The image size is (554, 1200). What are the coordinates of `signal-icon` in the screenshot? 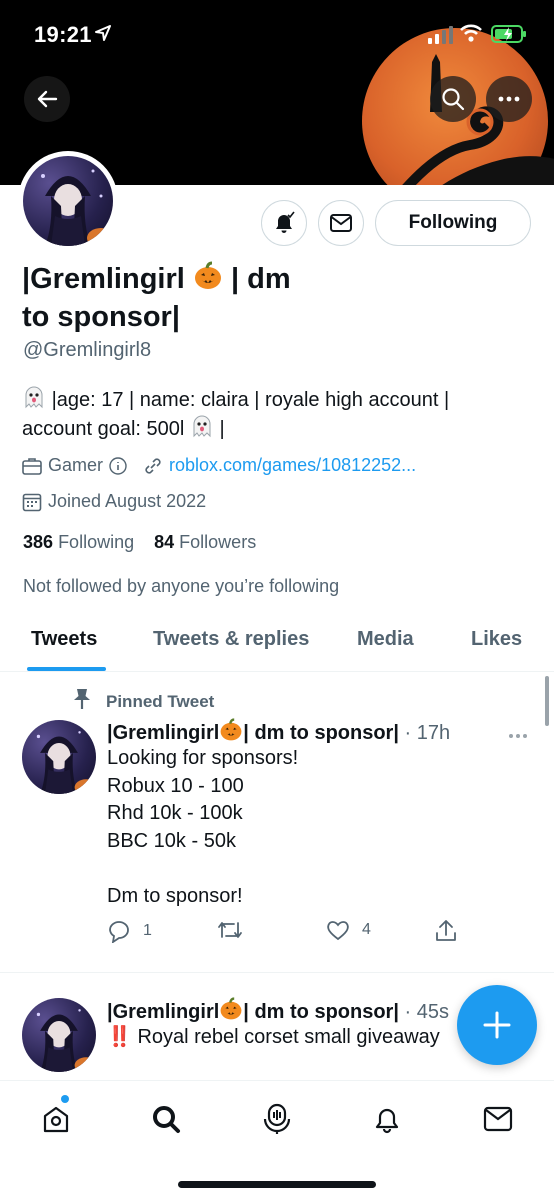 It's located at (440, 35).